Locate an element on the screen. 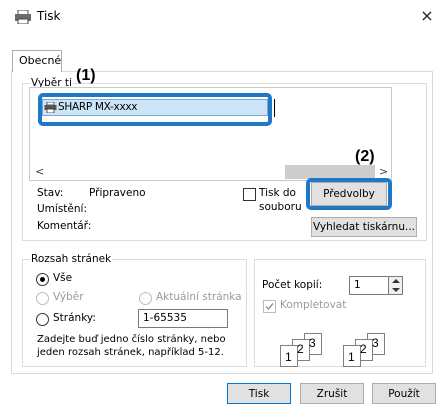 Image resolution: width=442 pixels, height=409 pixels. title-bar is located at coordinates (221, 17).